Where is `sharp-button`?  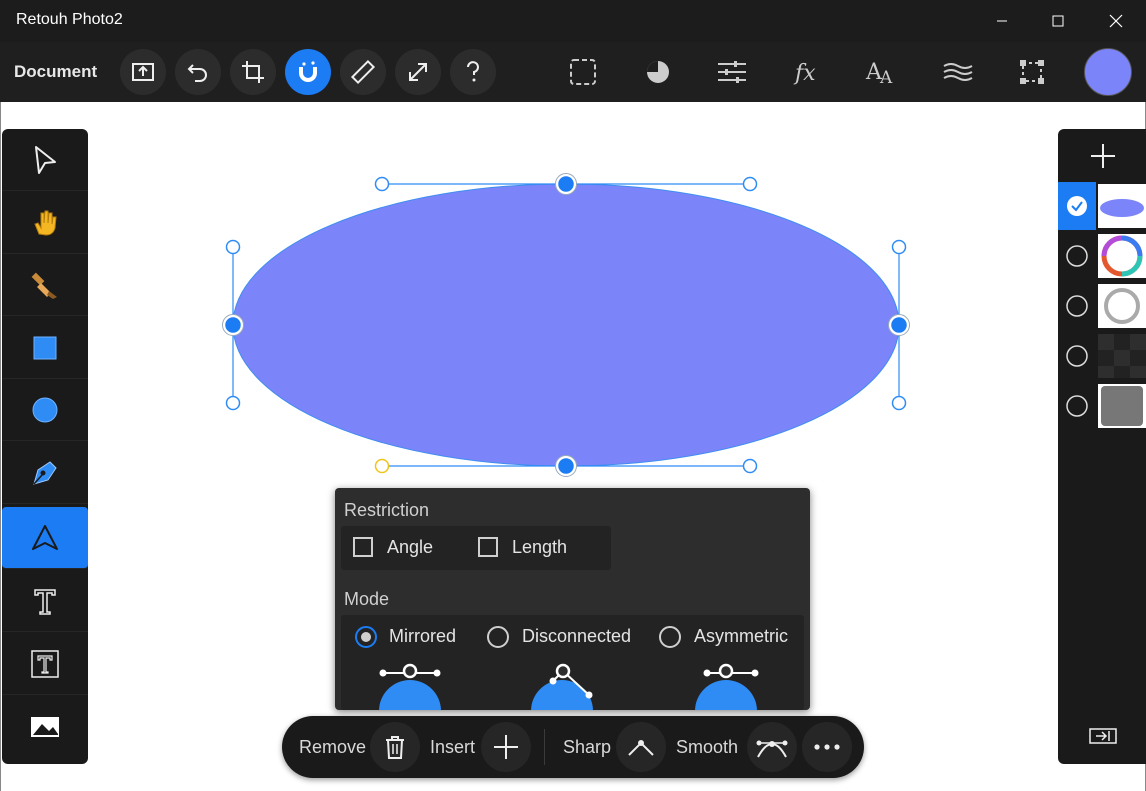
sharp-button is located at coordinates (641, 747).